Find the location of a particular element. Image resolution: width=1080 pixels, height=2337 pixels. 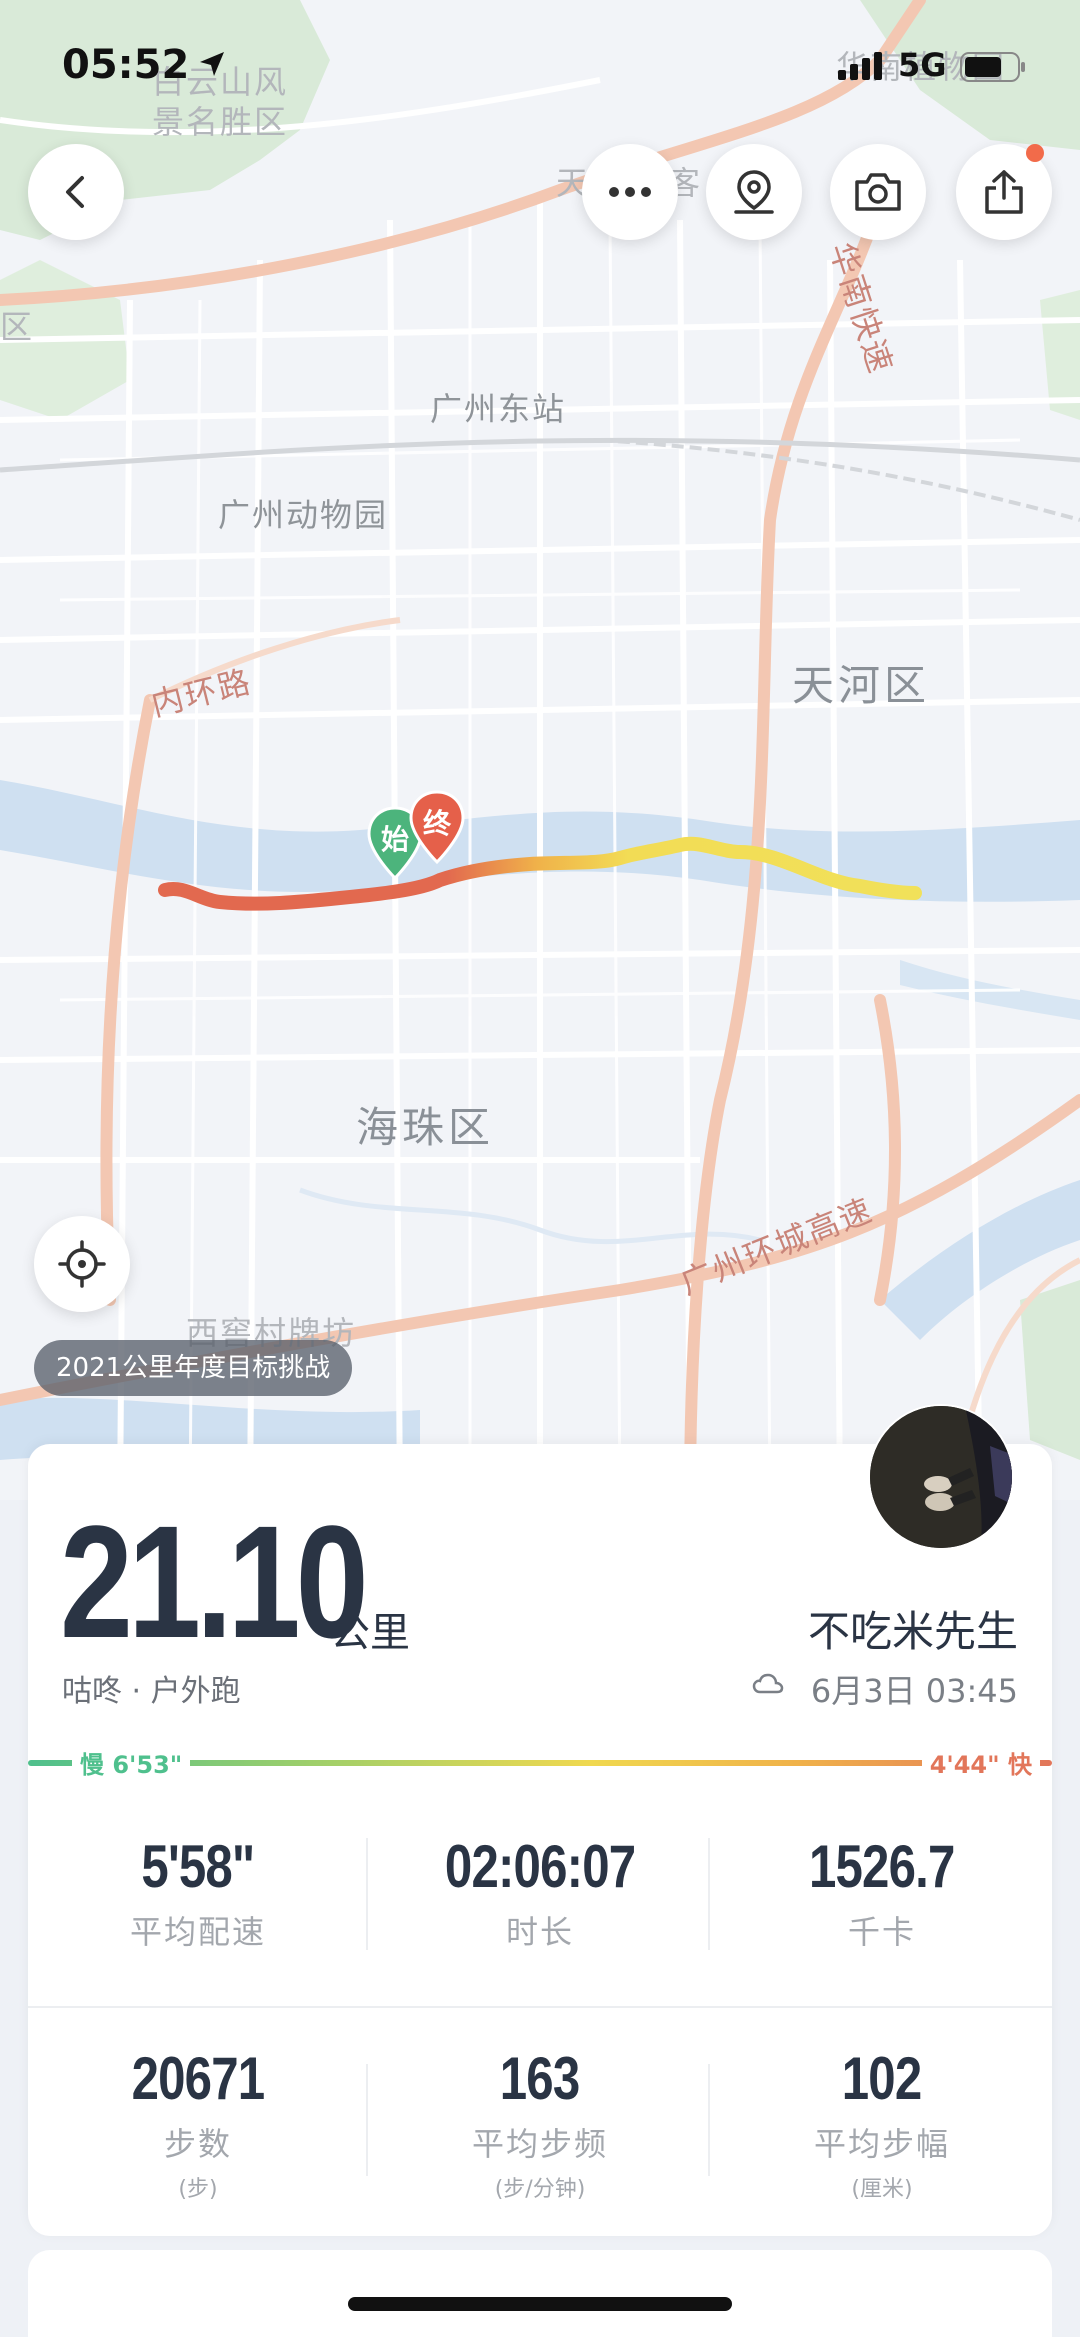

stat-label: 平均步频 is located at coordinates (539, 2144).